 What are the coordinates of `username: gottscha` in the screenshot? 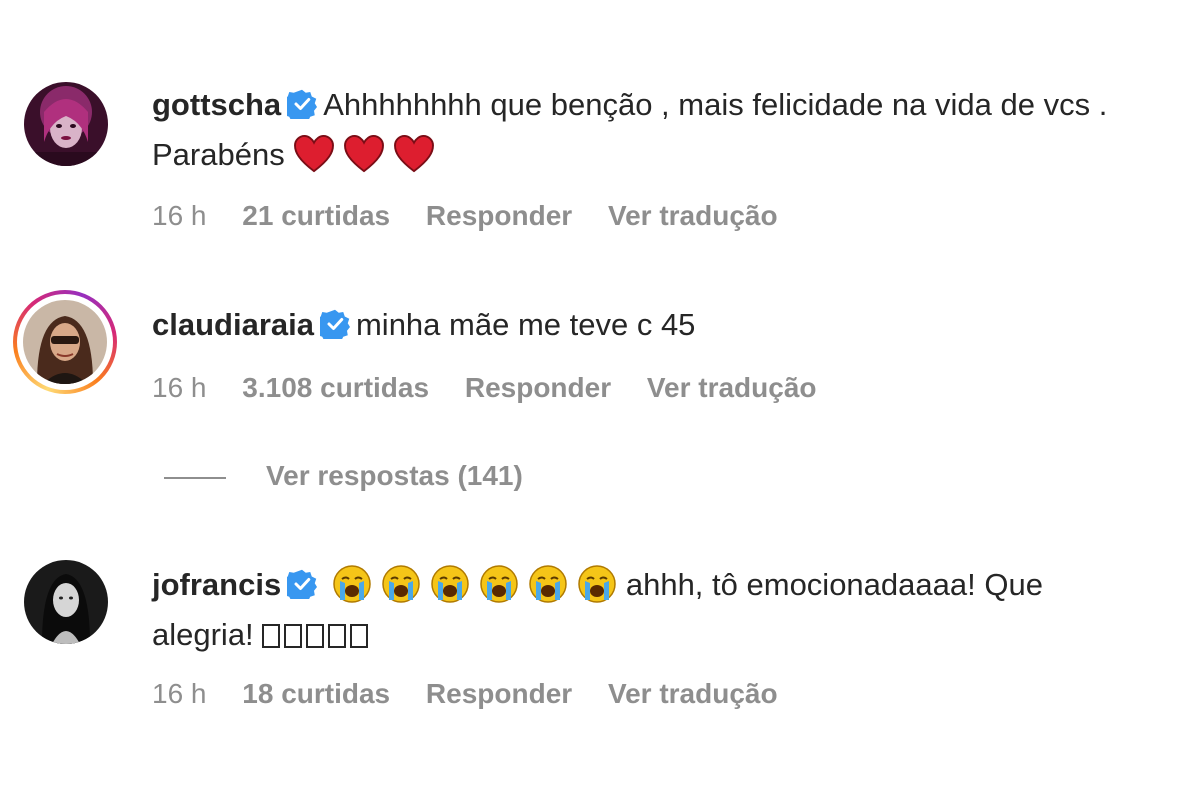 It's located at (216, 104).